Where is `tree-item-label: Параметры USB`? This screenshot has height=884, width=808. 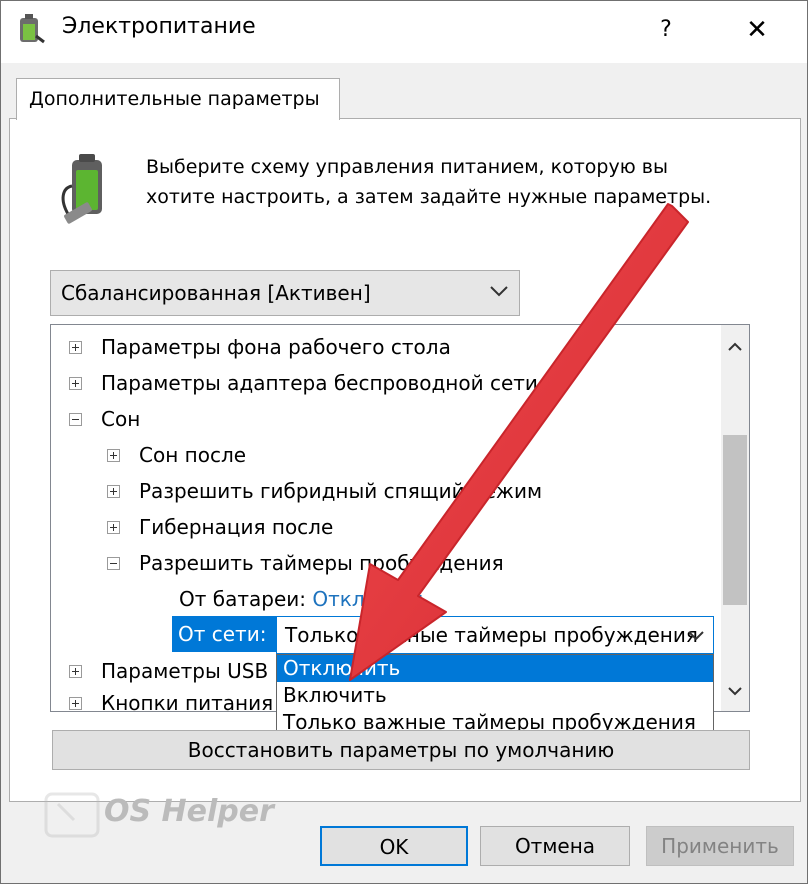 tree-item-label: Параметры USB is located at coordinates (185, 671).